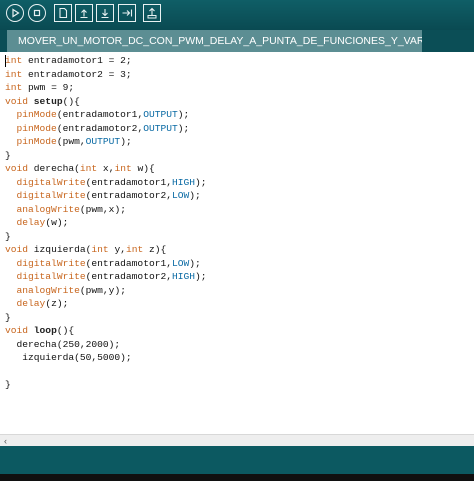 Image resolution: width=474 pixels, height=481 pixels. I want to click on code-line: digitalWrite(entradamotor2,HIGH);, so click(111, 276).